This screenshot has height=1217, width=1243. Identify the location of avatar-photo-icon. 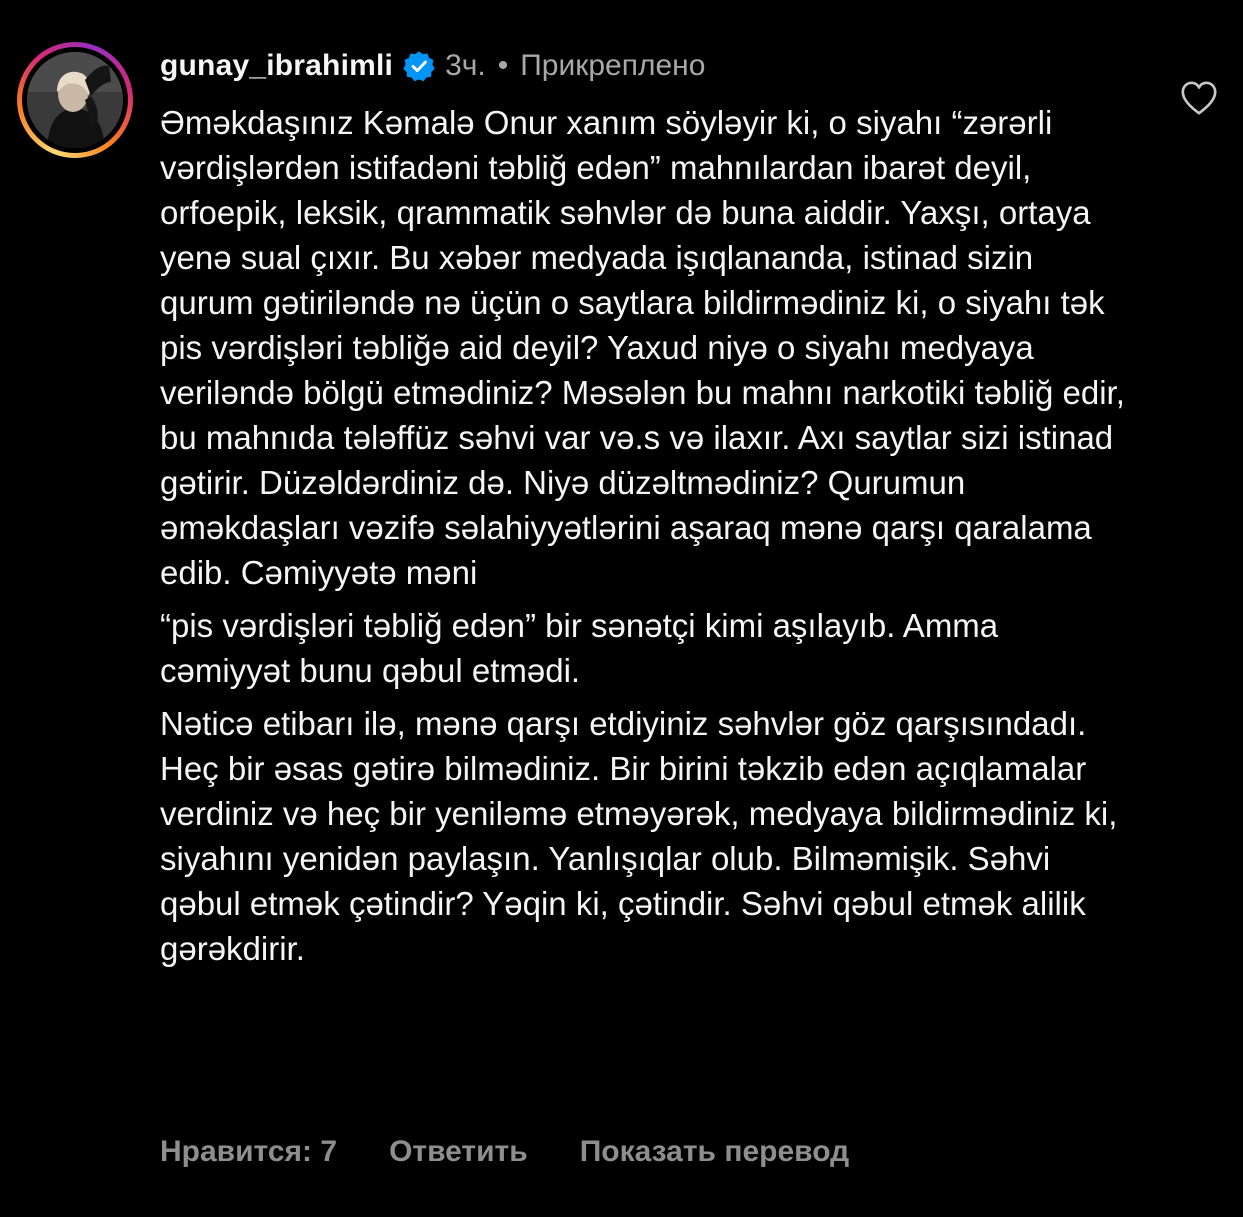
(75, 100).